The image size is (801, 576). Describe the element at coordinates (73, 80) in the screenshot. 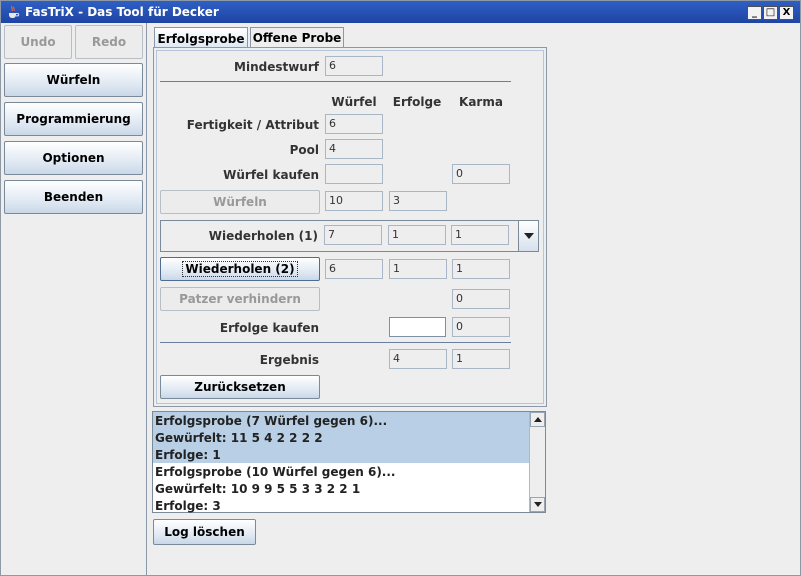

I see `sidebar-item-wuerfeln: Würfeln` at that location.